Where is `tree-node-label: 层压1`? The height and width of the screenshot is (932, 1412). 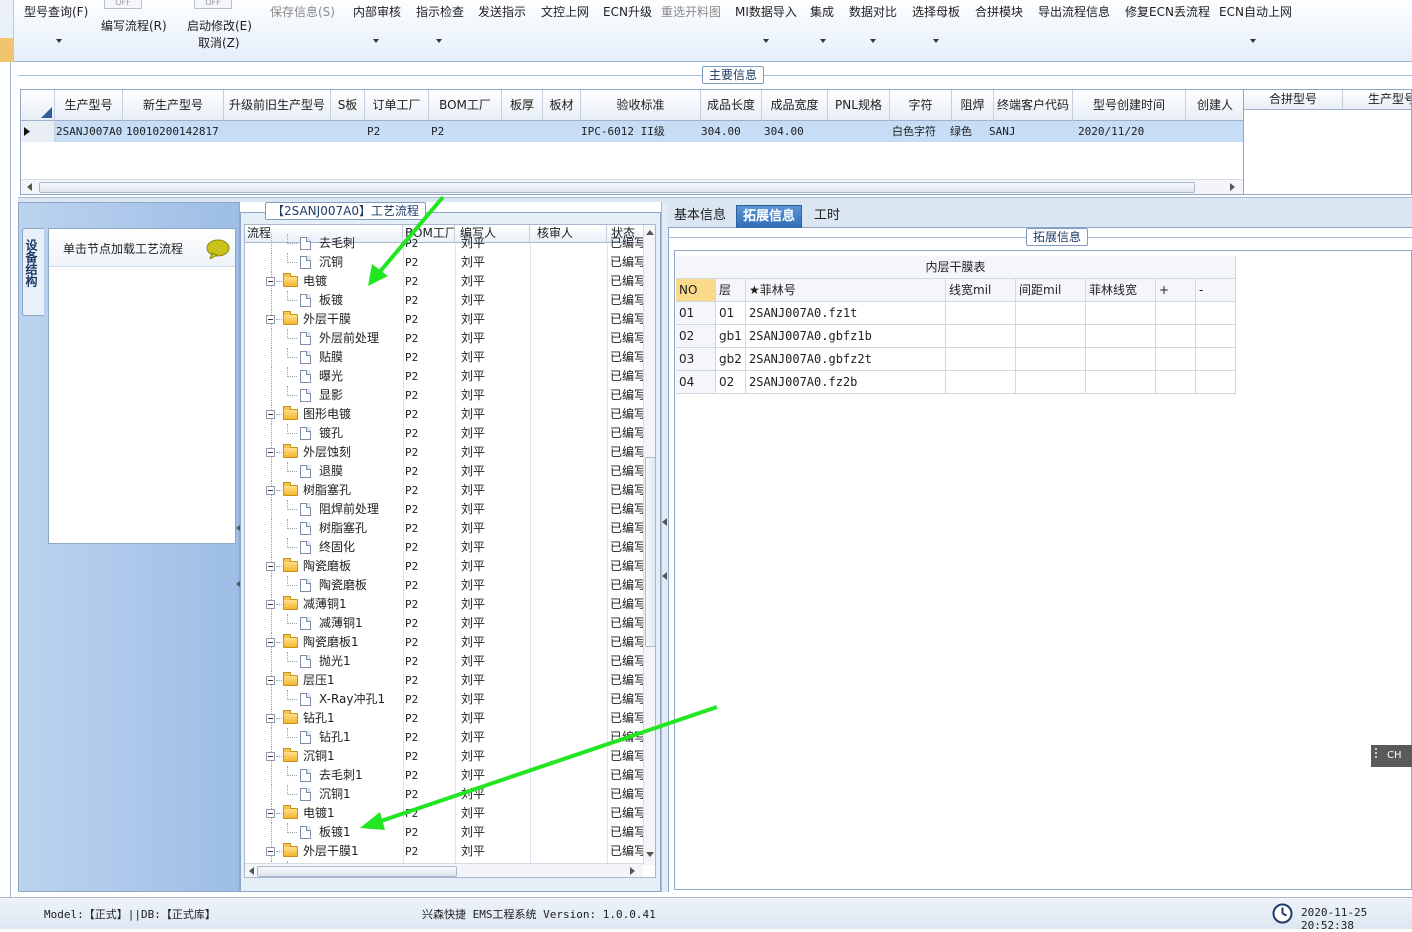
tree-node-label: 层压1 is located at coordinates (319, 680).